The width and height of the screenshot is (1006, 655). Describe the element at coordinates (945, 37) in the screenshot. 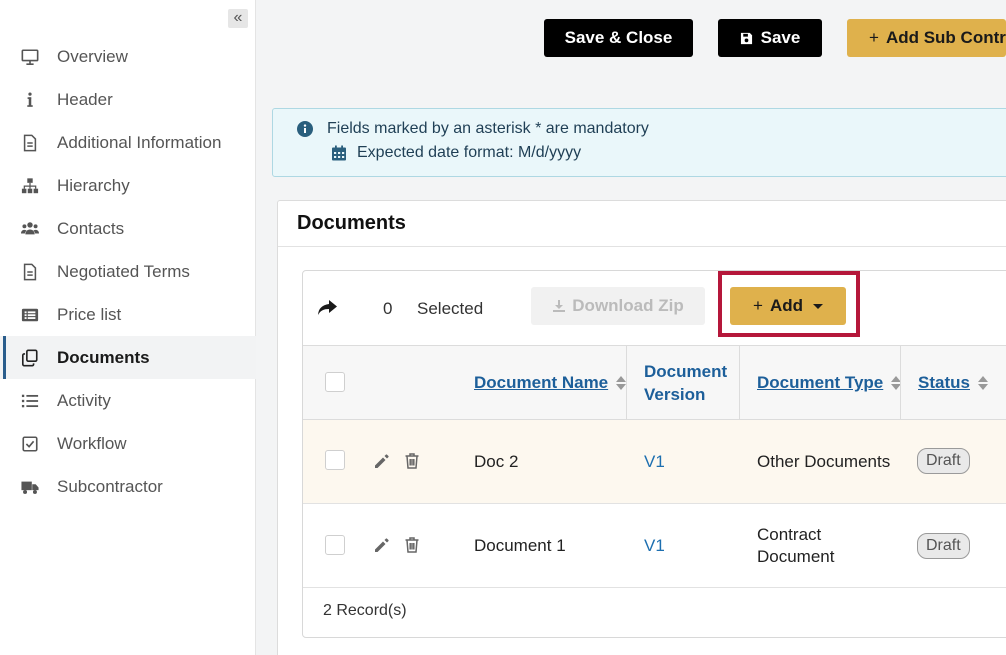

I see `add-sub-contract-label: Add Sub Contra` at that location.